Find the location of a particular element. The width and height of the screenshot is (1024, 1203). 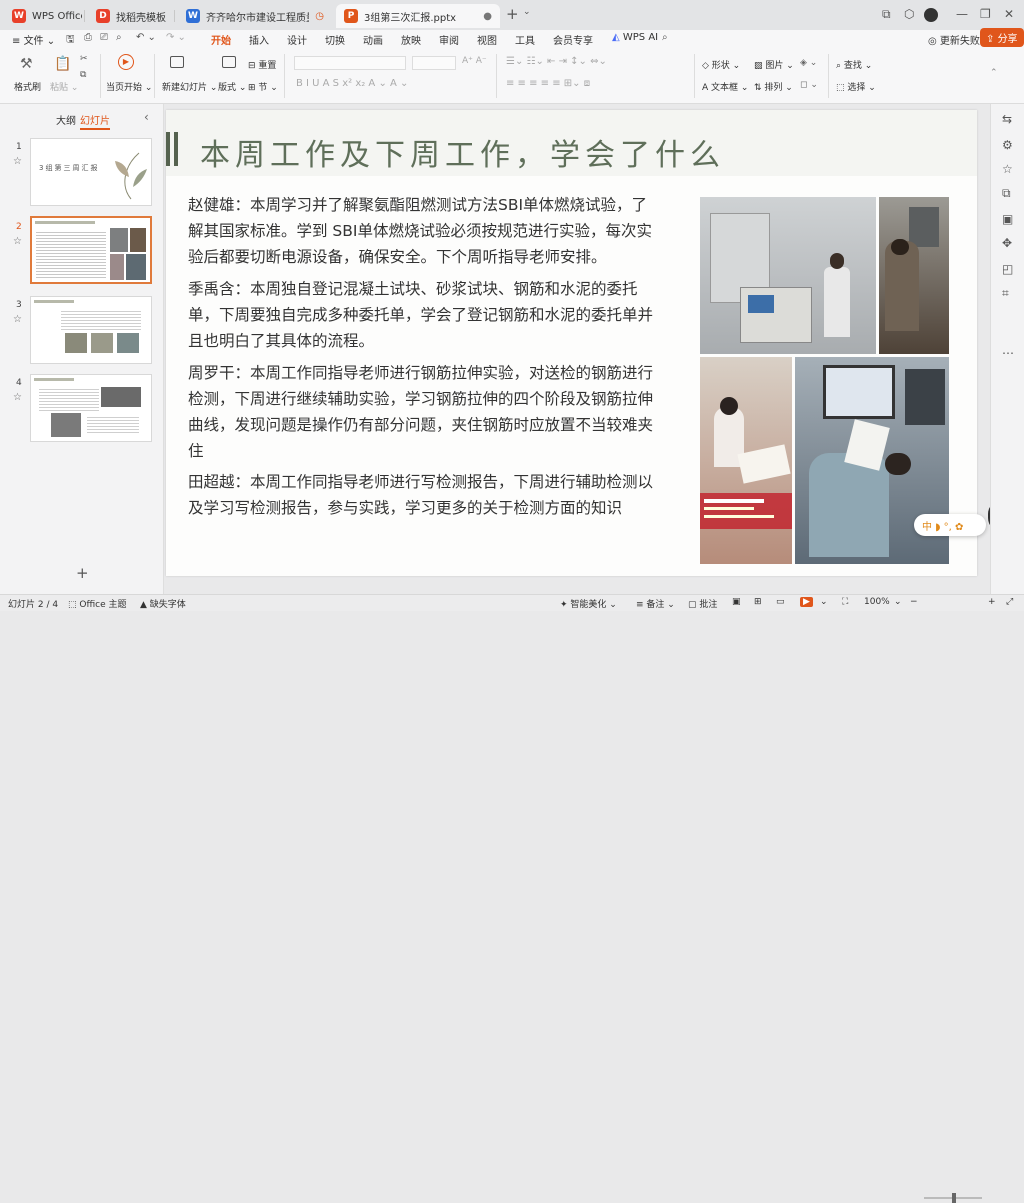

sorter-view-icon: ⊞ is located at coordinates (758, 602).